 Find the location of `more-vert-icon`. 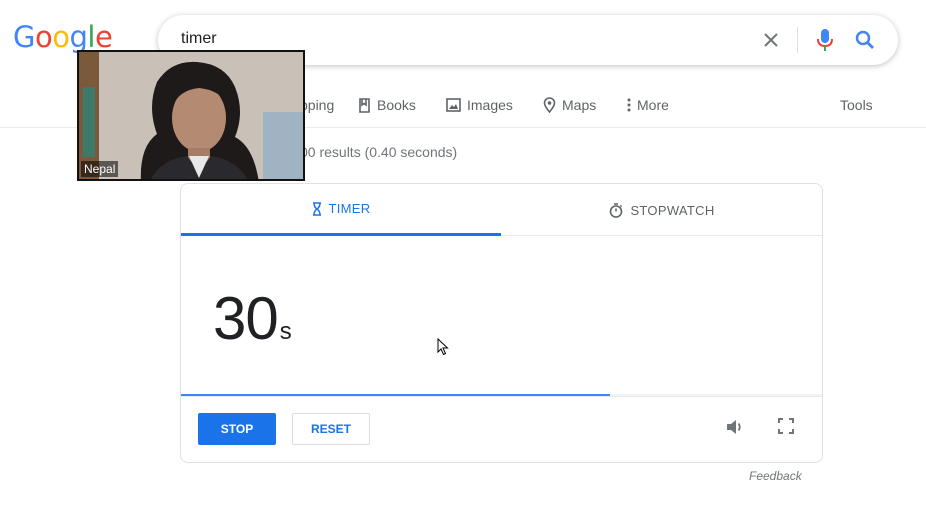

more-vert-icon is located at coordinates (629, 105).